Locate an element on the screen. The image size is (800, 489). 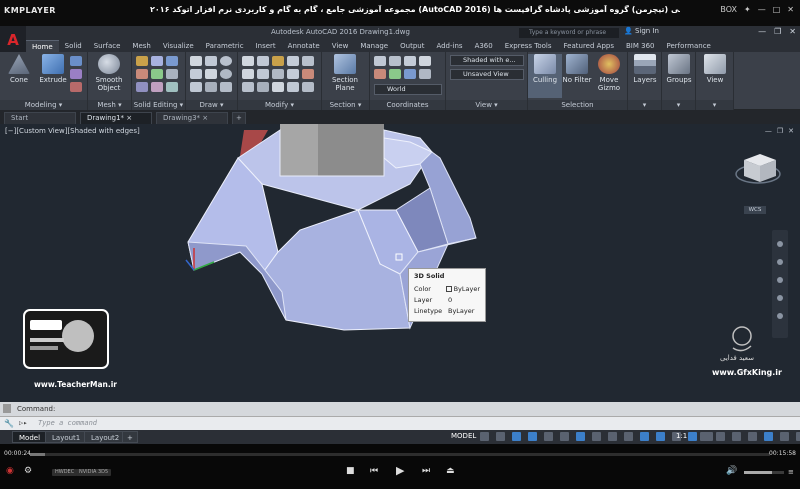
press-pull-icon is located at coordinates (76, 74).